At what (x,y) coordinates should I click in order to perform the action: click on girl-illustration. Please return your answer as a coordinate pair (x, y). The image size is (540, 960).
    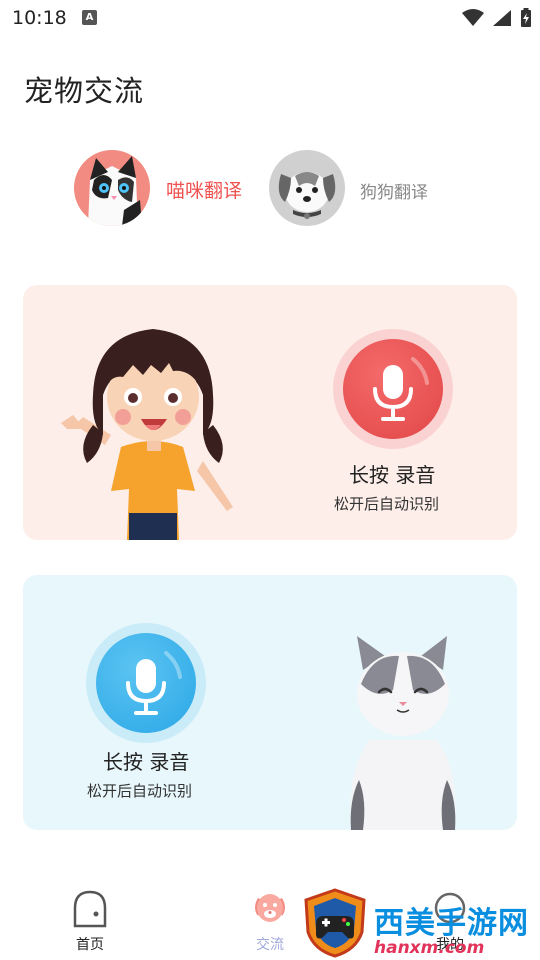
    Looking at the image, I should click on (147, 434).